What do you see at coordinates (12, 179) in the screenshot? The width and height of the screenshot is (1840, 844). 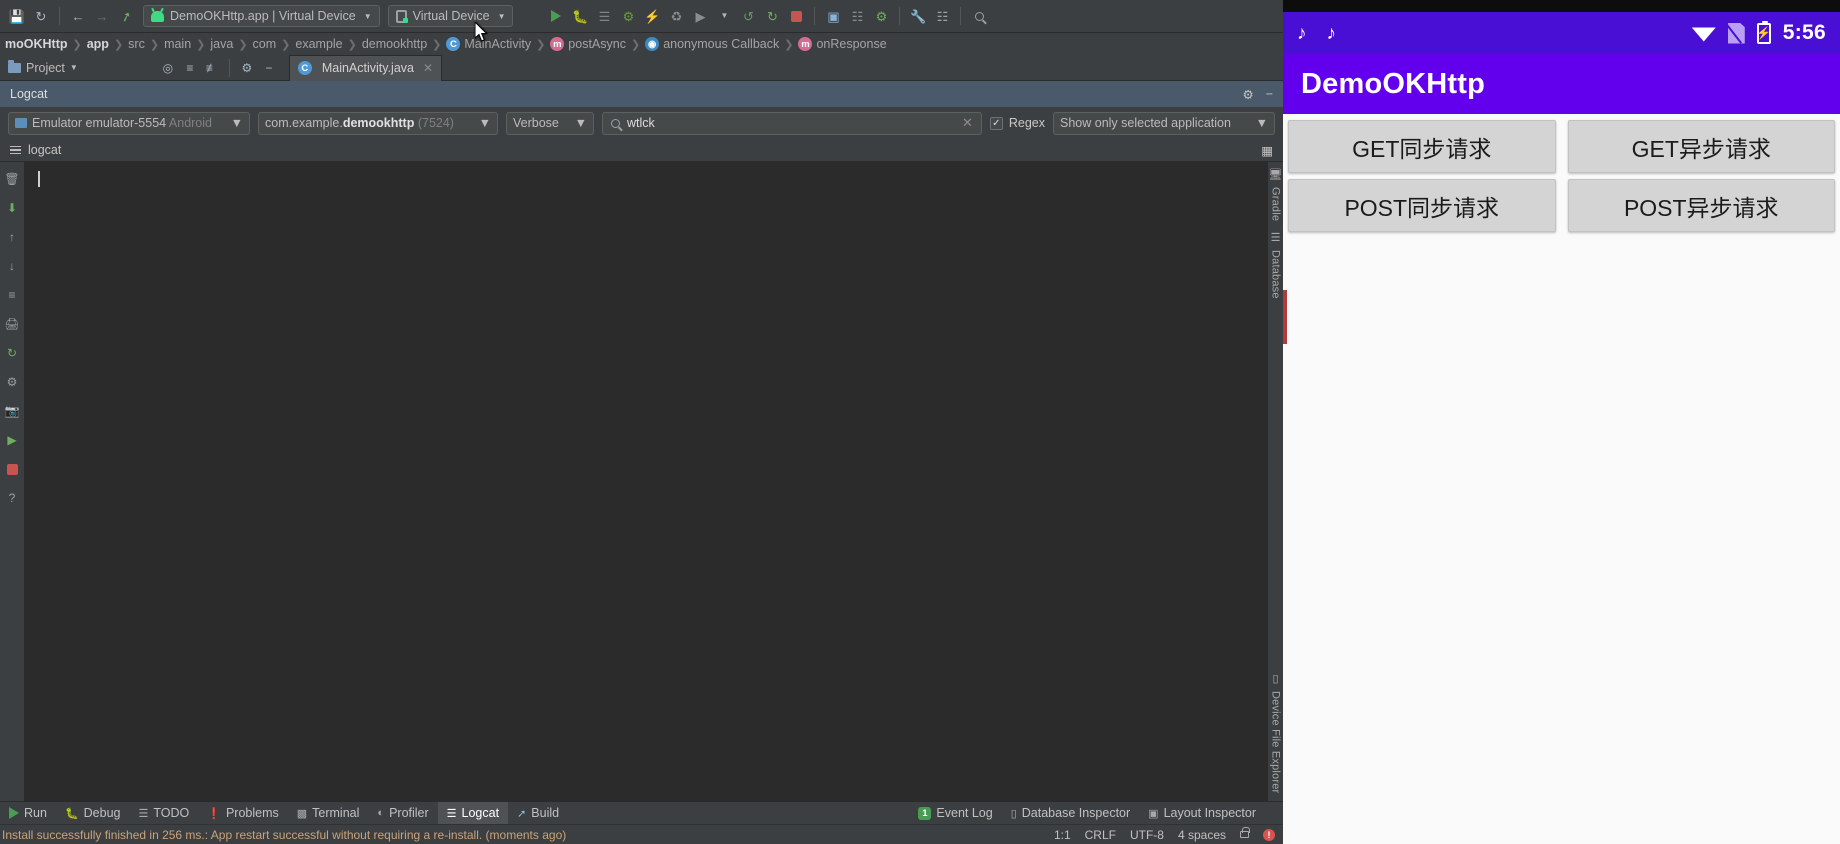 I see `clear-logcat-icon: 🗑` at bounding box center [12, 179].